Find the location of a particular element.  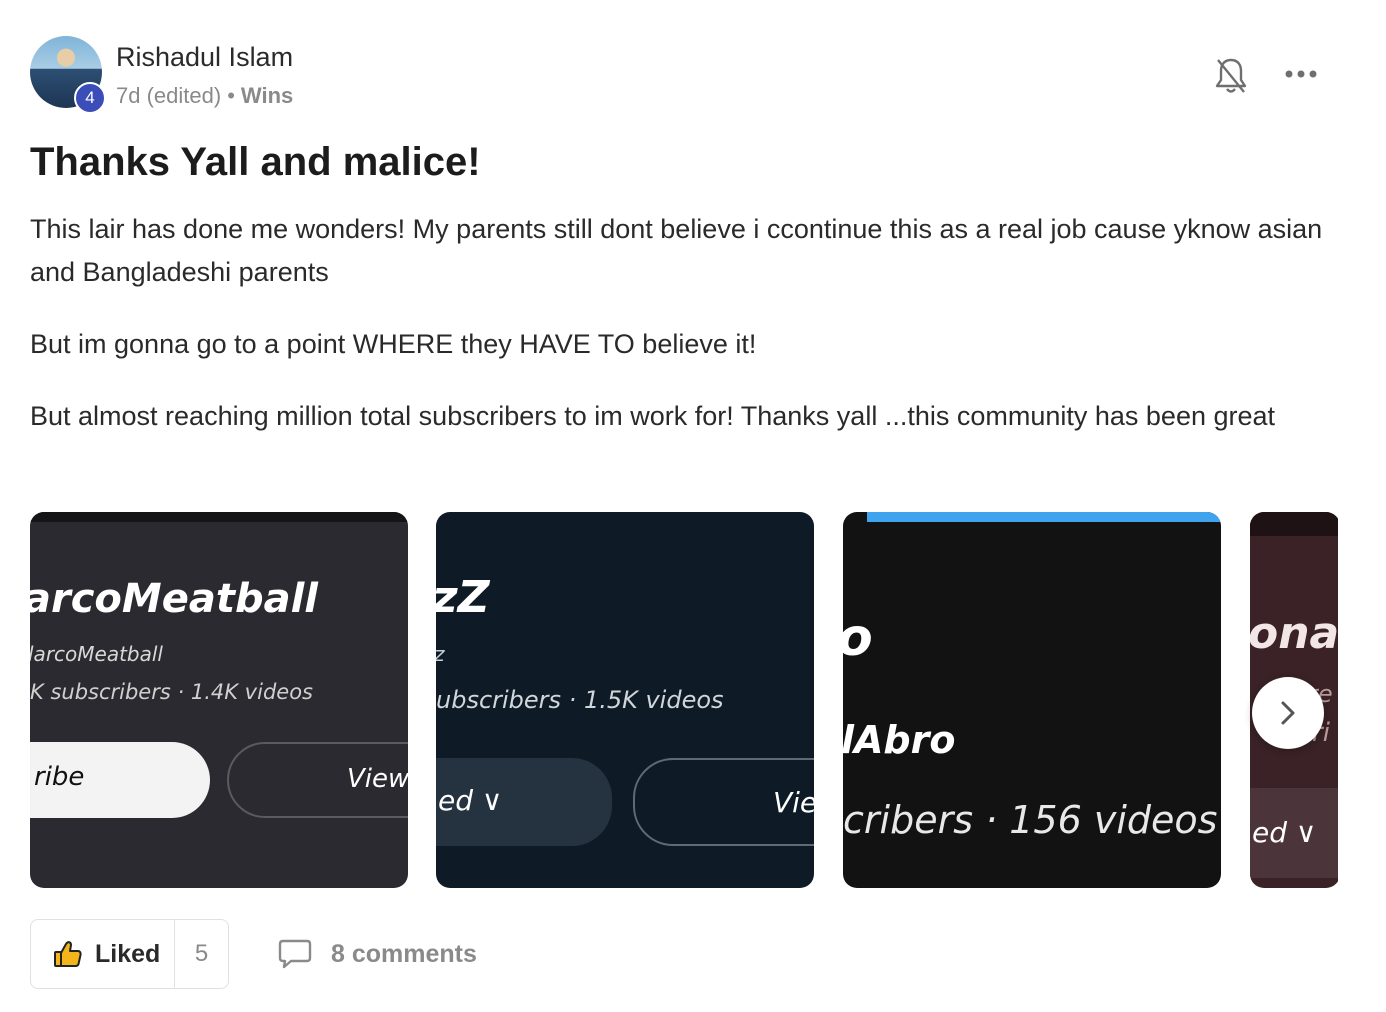

channel-handle: lAbro is located at coordinates (899, 740).